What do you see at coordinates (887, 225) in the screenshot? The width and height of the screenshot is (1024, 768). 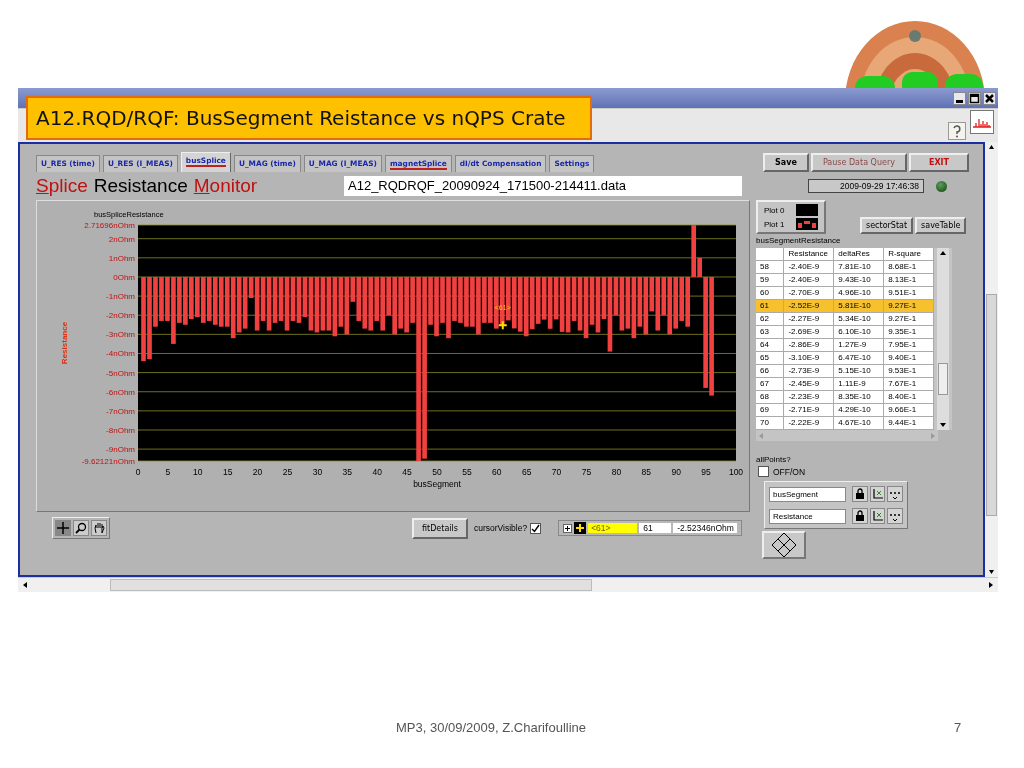 I see `table-button: sectorStat` at bounding box center [887, 225].